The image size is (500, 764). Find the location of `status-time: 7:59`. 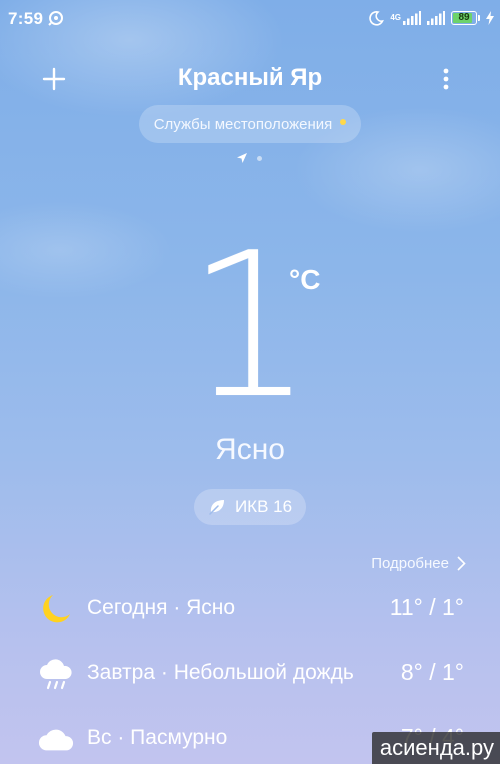

status-time: 7:59 is located at coordinates (26, 18).